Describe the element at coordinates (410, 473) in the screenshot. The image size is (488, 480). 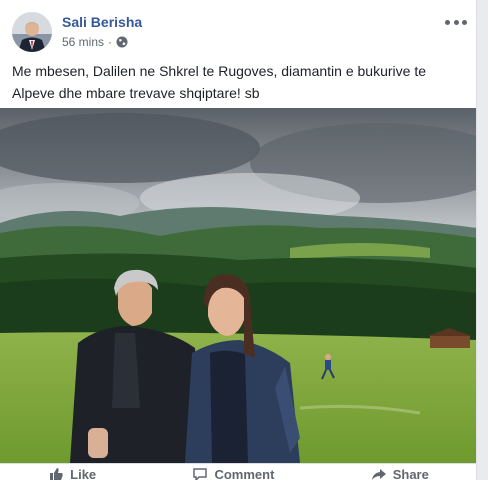
I see `share-label: Share` at that location.